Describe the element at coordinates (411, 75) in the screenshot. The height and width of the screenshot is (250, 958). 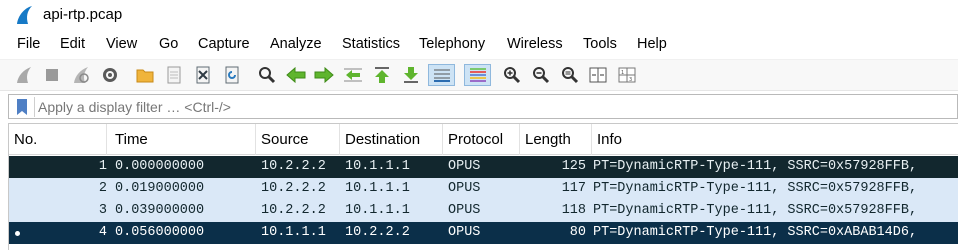
I see `go-last-packet-icon` at that location.